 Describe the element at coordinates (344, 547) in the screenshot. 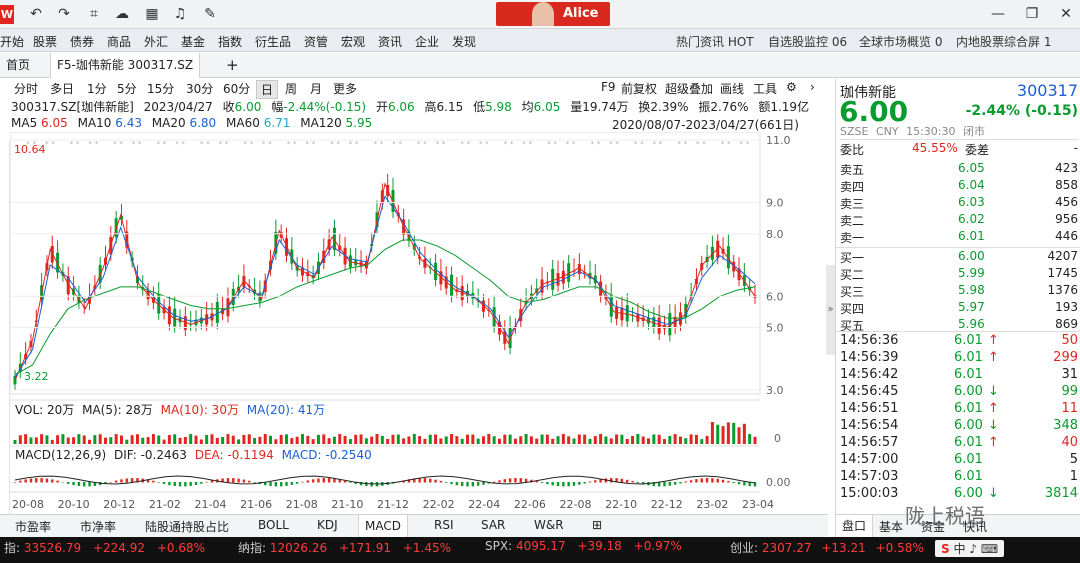

I see `ticker-item: 纳指: 12026.26 +171.91 +1.45%` at that location.